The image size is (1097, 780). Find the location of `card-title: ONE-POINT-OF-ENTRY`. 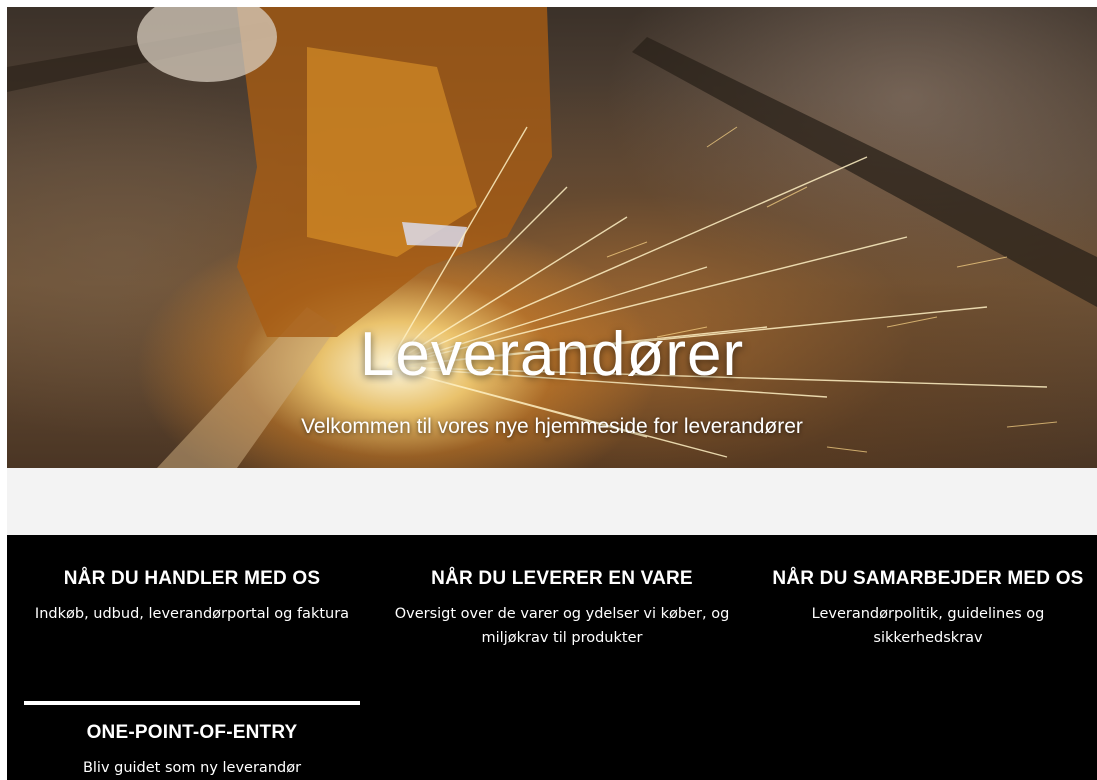

card-title: ONE-POINT-OF-ENTRY is located at coordinates (192, 733).